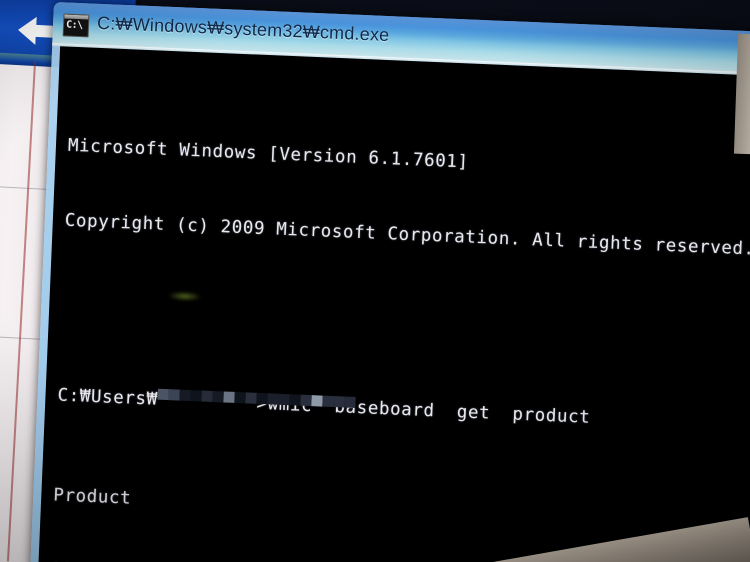  I want to click on icon-label: C:\, so click(74, 25).